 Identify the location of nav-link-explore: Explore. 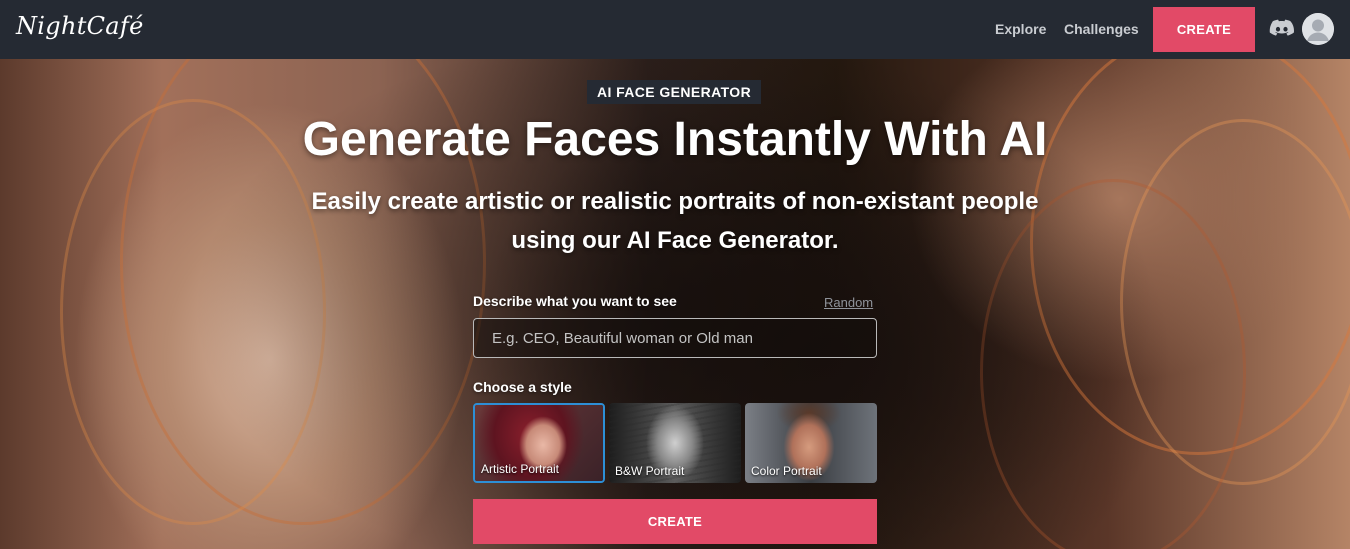
(1020, 29).